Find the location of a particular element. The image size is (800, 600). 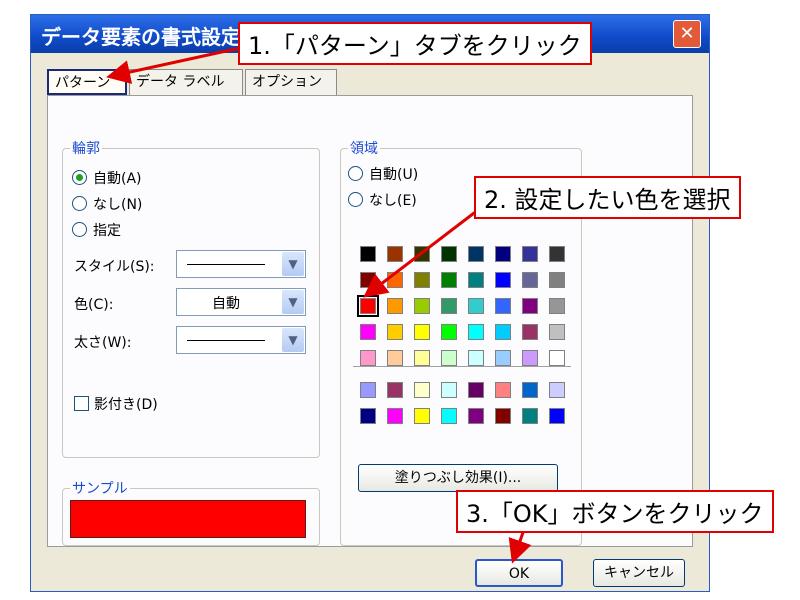

border-auto-label: 自動(A) is located at coordinates (117, 179).